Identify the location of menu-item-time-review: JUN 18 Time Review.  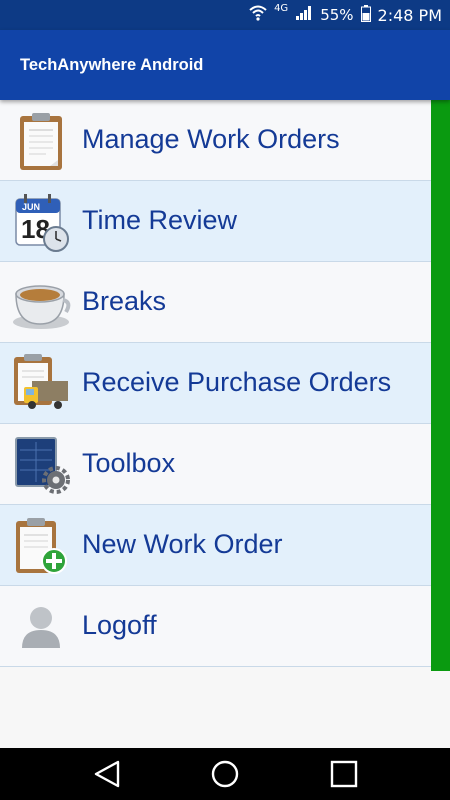
(215, 221).